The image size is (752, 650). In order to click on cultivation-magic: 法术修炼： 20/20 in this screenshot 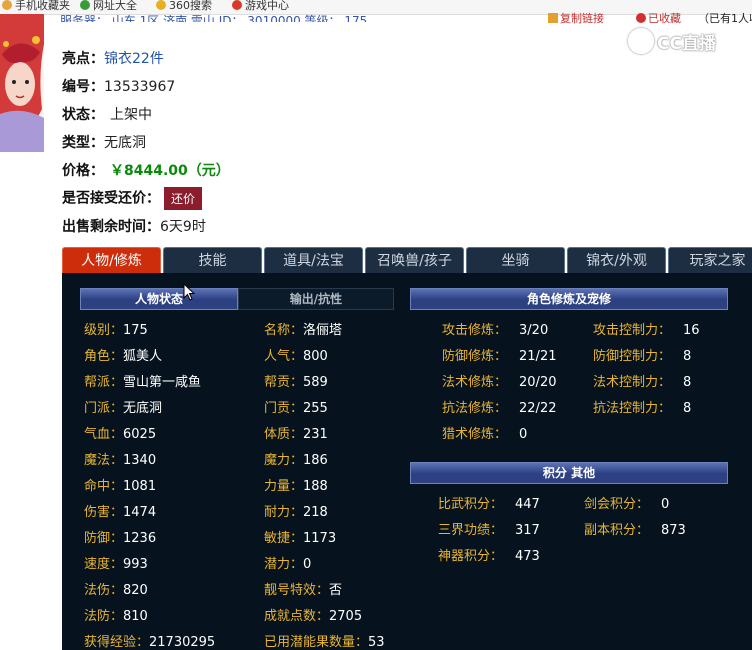, I will do `click(499, 382)`.